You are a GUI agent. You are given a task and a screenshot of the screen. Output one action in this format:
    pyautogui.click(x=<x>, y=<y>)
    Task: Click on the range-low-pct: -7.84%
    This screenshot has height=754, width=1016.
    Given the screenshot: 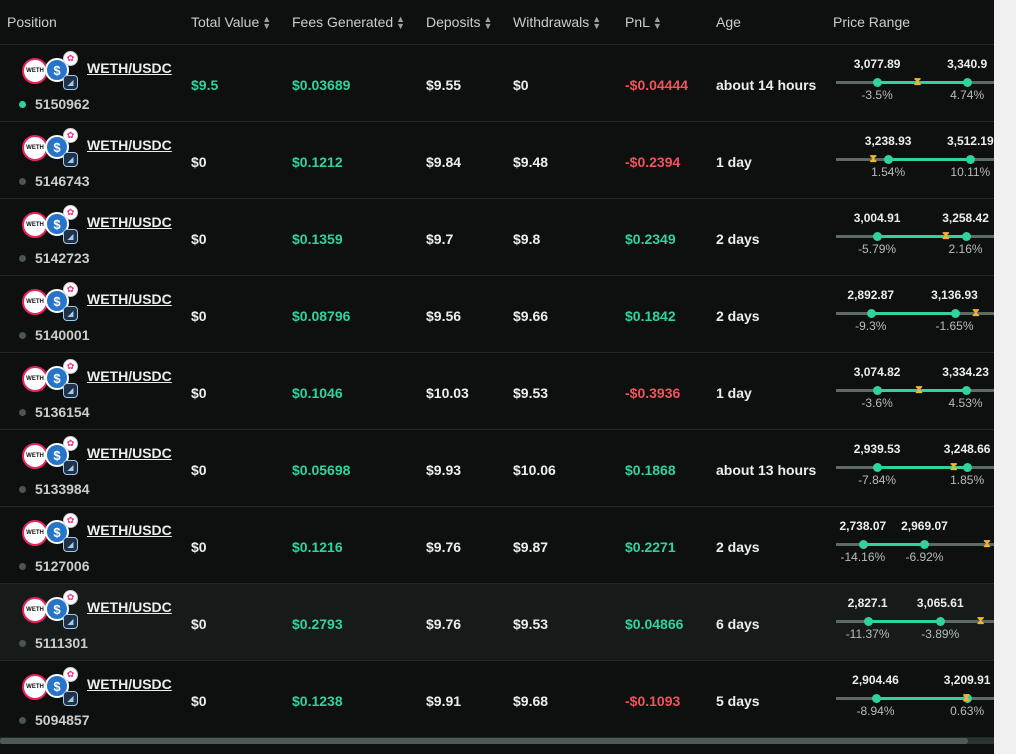 What is the action you would take?
    pyautogui.click(x=877, y=480)
    